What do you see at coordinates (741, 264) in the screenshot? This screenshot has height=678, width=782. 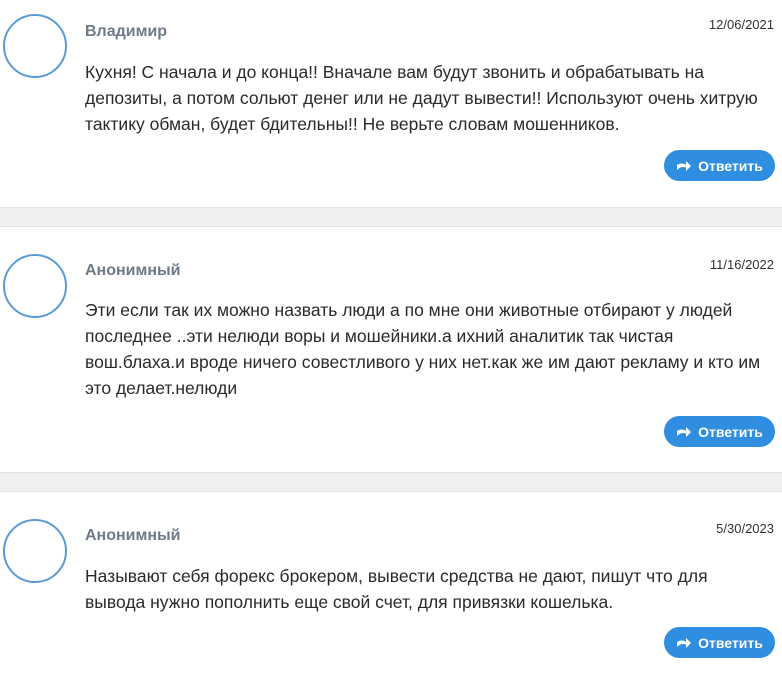 I see `comment-date: 11/16/2022` at bounding box center [741, 264].